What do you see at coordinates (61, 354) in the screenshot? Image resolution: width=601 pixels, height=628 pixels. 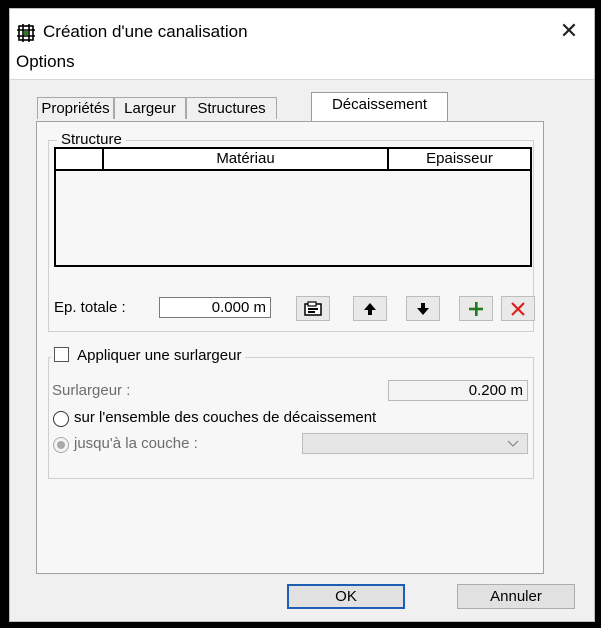 I see `apply-surlargeur-checkbox` at bounding box center [61, 354].